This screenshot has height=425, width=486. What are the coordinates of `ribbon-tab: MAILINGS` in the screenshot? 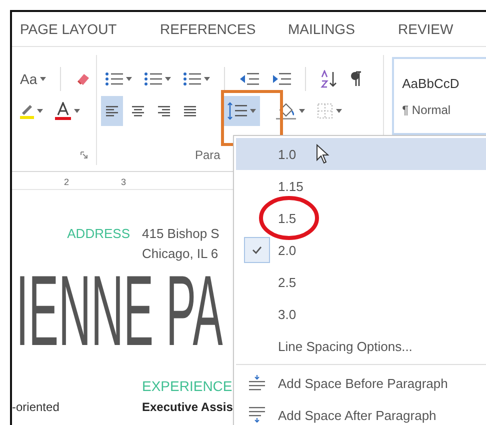 It's located at (343, 29).